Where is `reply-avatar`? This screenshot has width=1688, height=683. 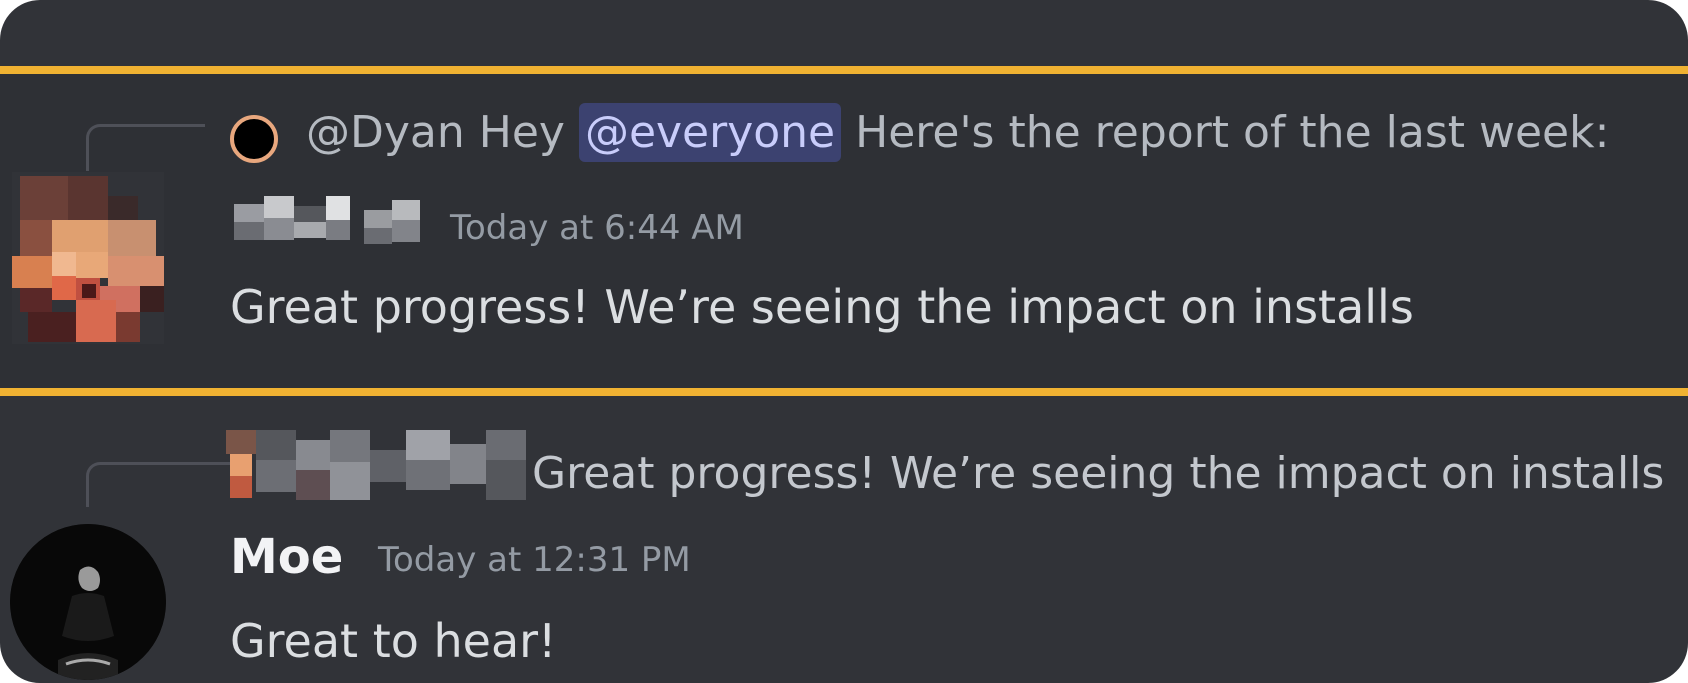 reply-avatar is located at coordinates (254, 139).